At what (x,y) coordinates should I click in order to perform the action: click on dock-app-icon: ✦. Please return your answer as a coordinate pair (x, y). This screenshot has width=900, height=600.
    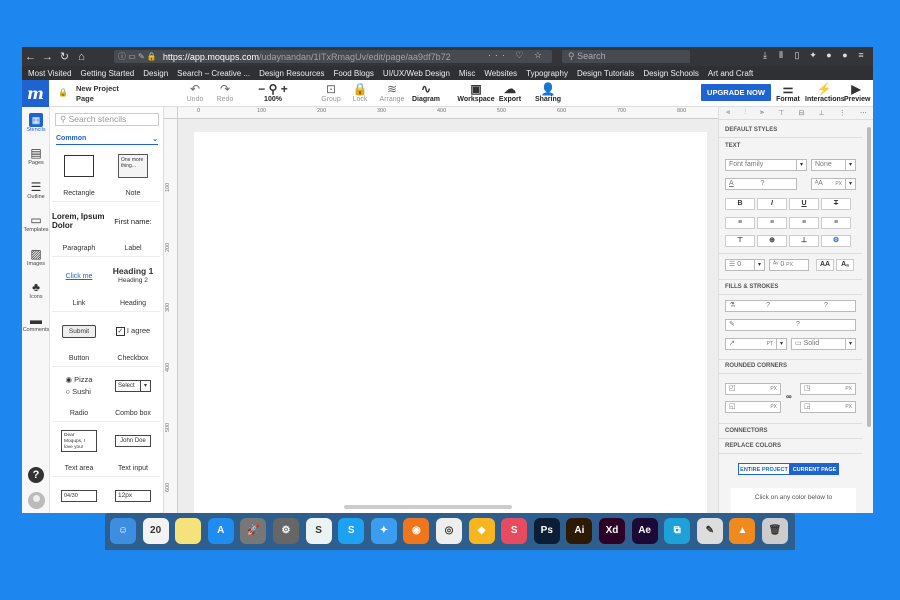
    Looking at the image, I should click on (383, 531).